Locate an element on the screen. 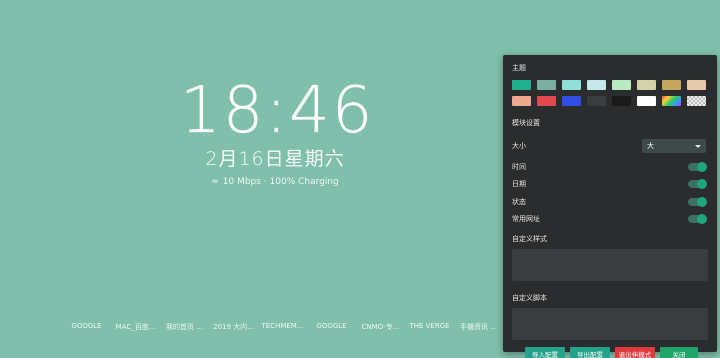 The image size is (720, 358). exit-mode-button: 退出伴模式 is located at coordinates (635, 352).